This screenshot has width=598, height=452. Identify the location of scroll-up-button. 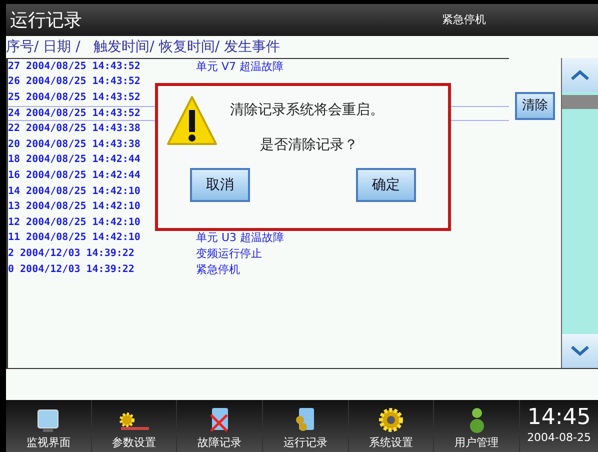
(580, 75).